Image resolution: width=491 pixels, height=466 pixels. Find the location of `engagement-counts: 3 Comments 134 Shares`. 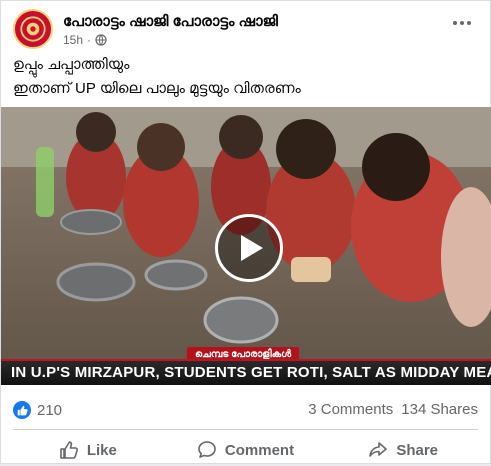

engagement-counts: 3 Comments 134 Shares is located at coordinates (393, 409).